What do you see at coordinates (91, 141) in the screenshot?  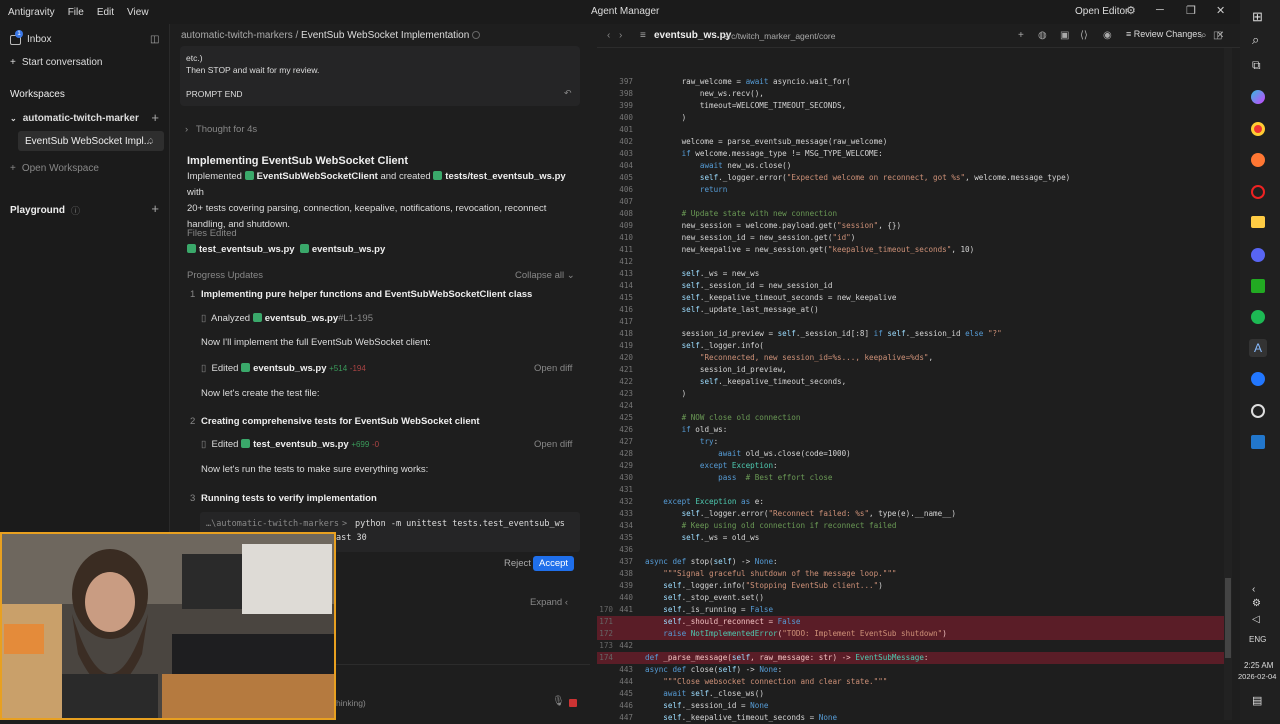 I see `conversation-item: EventSub WebSocket Impl... ⌂` at bounding box center [91, 141].